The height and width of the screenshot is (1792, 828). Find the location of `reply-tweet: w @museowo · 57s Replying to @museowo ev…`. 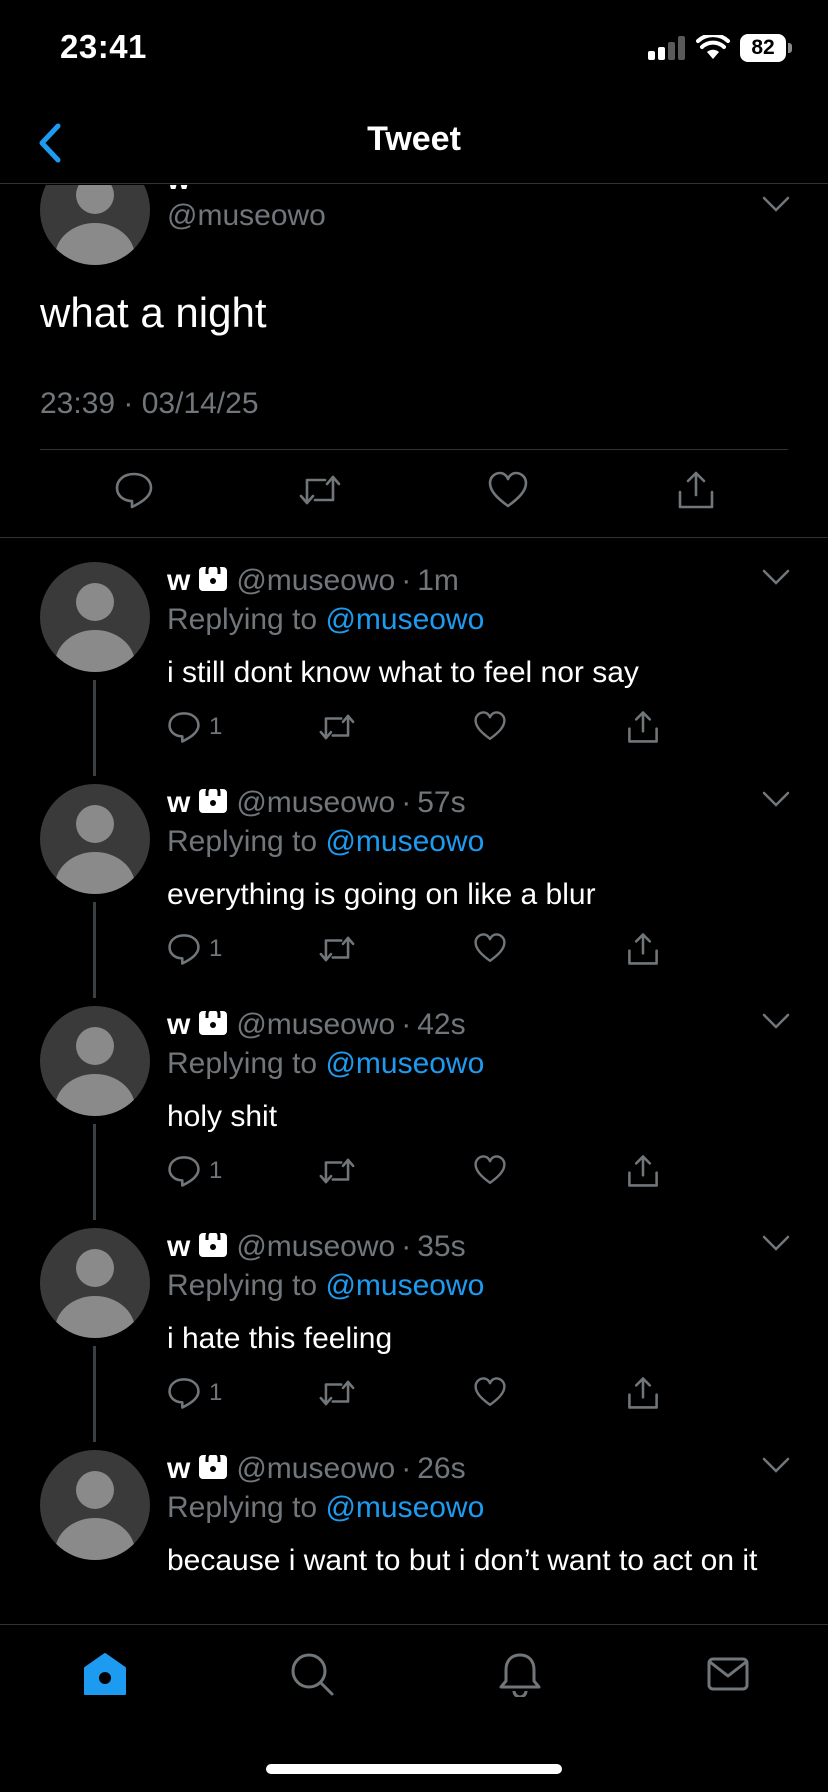

reply-tweet: w @museowo · 57s Replying to @museowo ev… is located at coordinates (414, 881).